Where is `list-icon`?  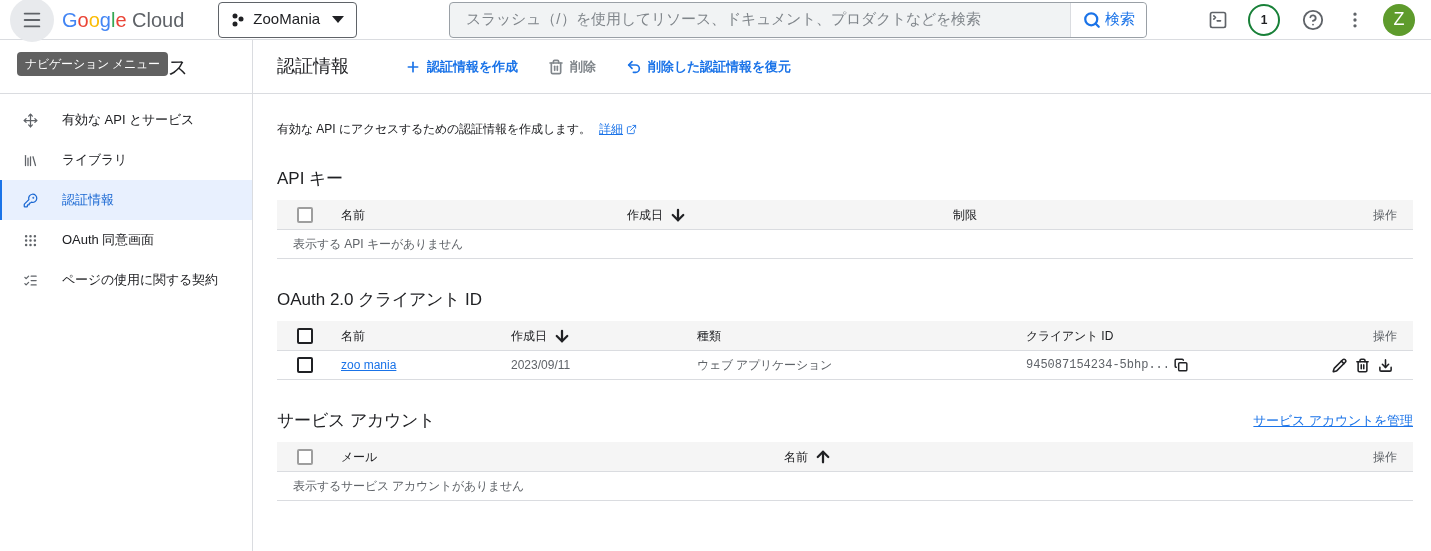
list-icon is located at coordinates (30, 280).